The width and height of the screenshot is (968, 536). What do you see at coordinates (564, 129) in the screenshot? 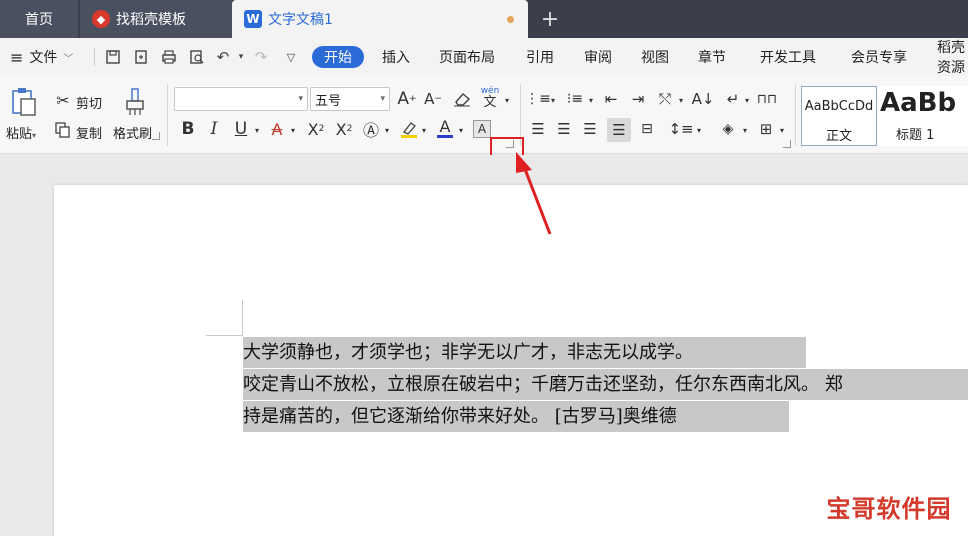
I see `align-center-icon: ☰` at bounding box center [564, 129].